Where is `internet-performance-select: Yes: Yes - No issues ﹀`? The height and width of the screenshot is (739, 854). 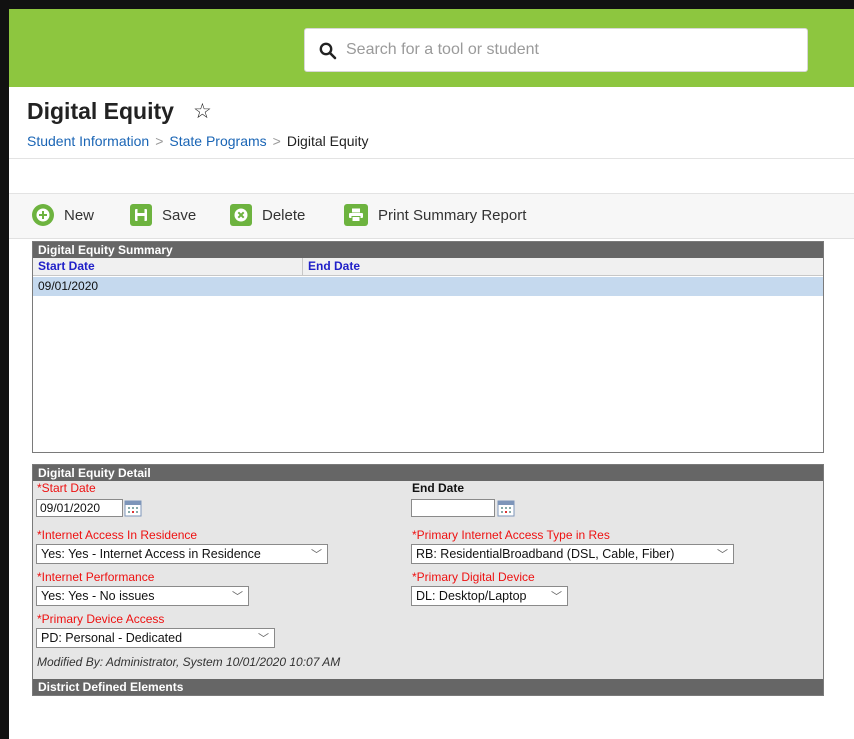 internet-performance-select: Yes: Yes - No issues ﹀ is located at coordinates (142, 596).